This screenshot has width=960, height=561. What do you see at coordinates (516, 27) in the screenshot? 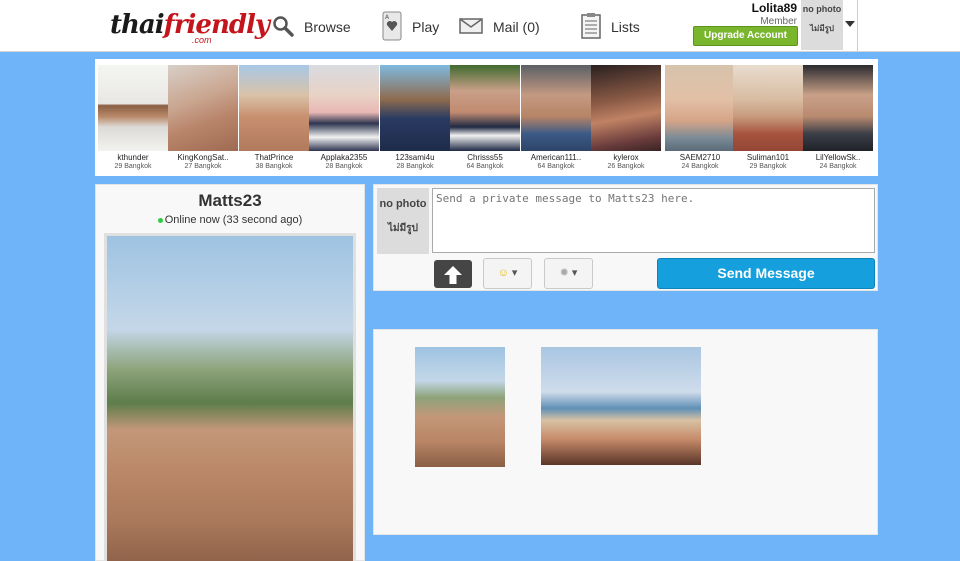
I see `nav-mail-label: Mail (0)` at bounding box center [516, 27].